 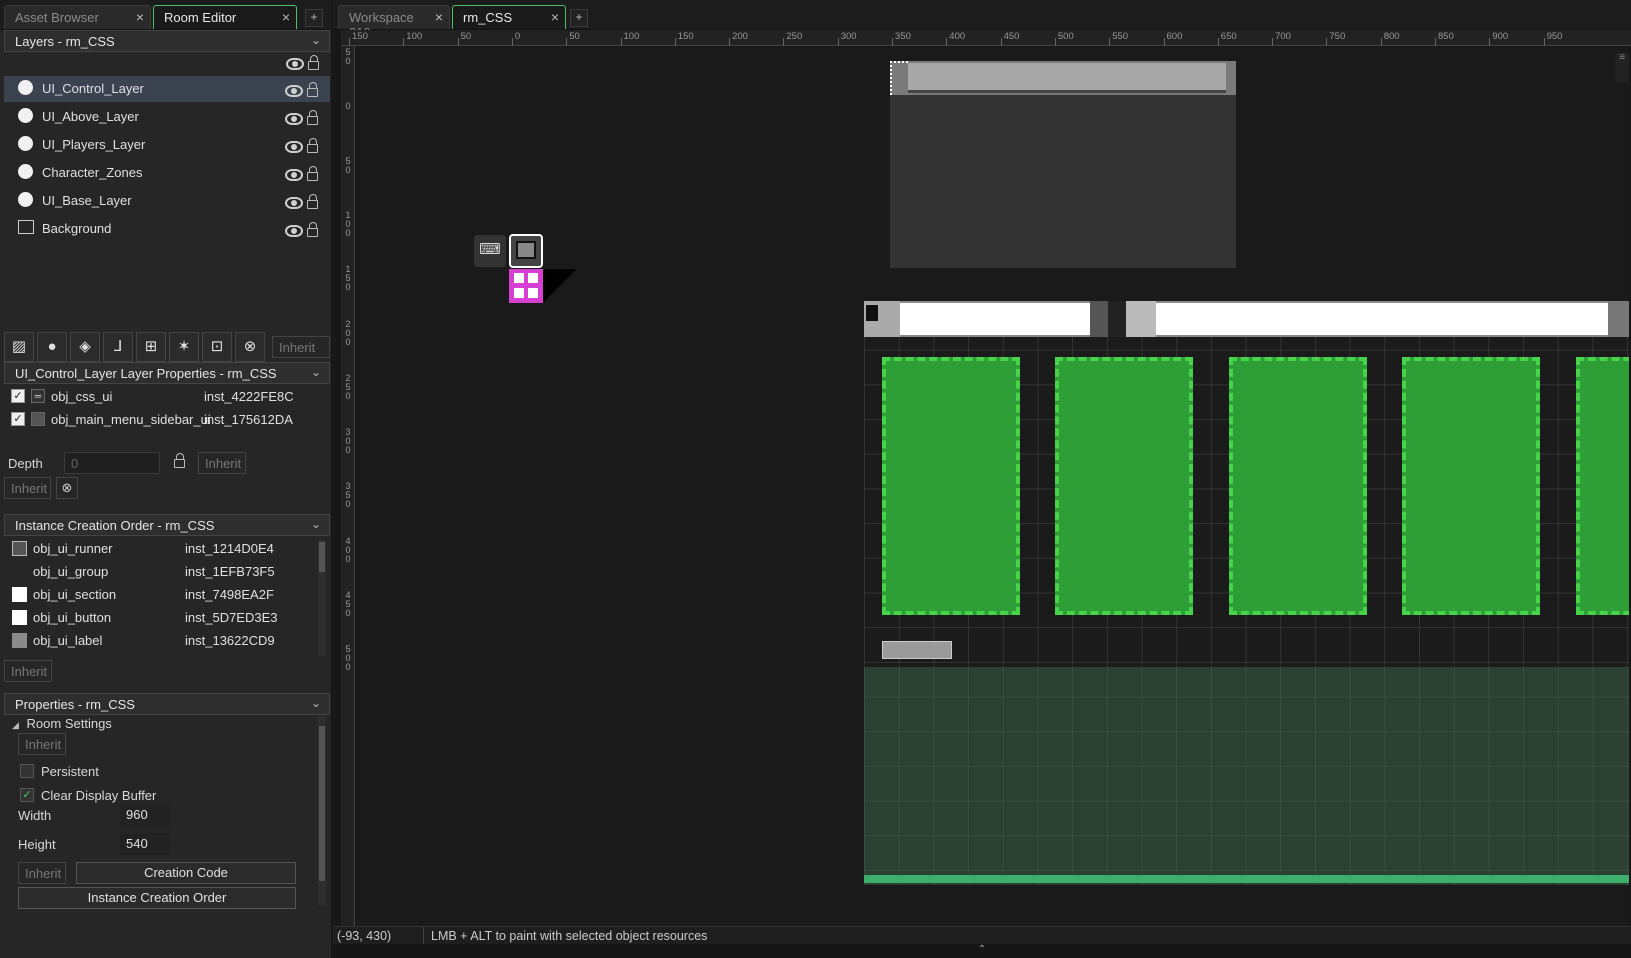 What do you see at coordinates (167, 145) in the screenshot?
I see `layer-row-ui-players: UI_Players_Layer` at bounding box center [167, 145].